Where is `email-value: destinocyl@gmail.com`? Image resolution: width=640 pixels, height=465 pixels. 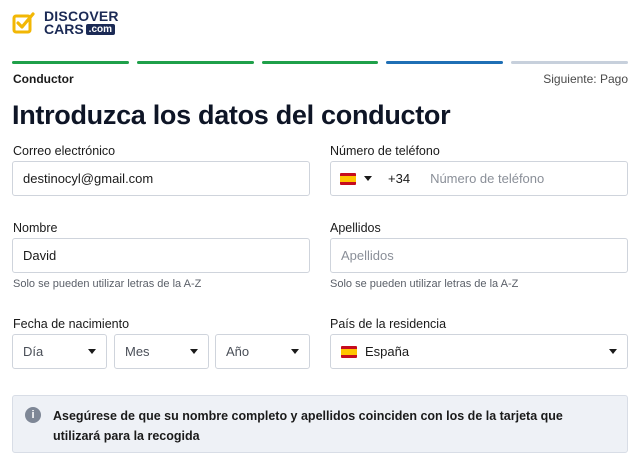 email-value: destinocyl@gmail.com is located at coordinates (88, 178).